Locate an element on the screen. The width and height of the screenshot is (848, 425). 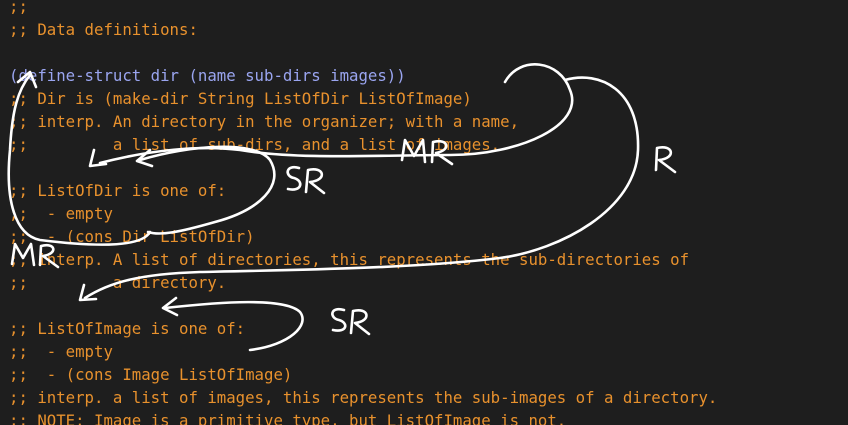
code-line: ;; ListOfImage is one of: is located at coordinates (127, 328).